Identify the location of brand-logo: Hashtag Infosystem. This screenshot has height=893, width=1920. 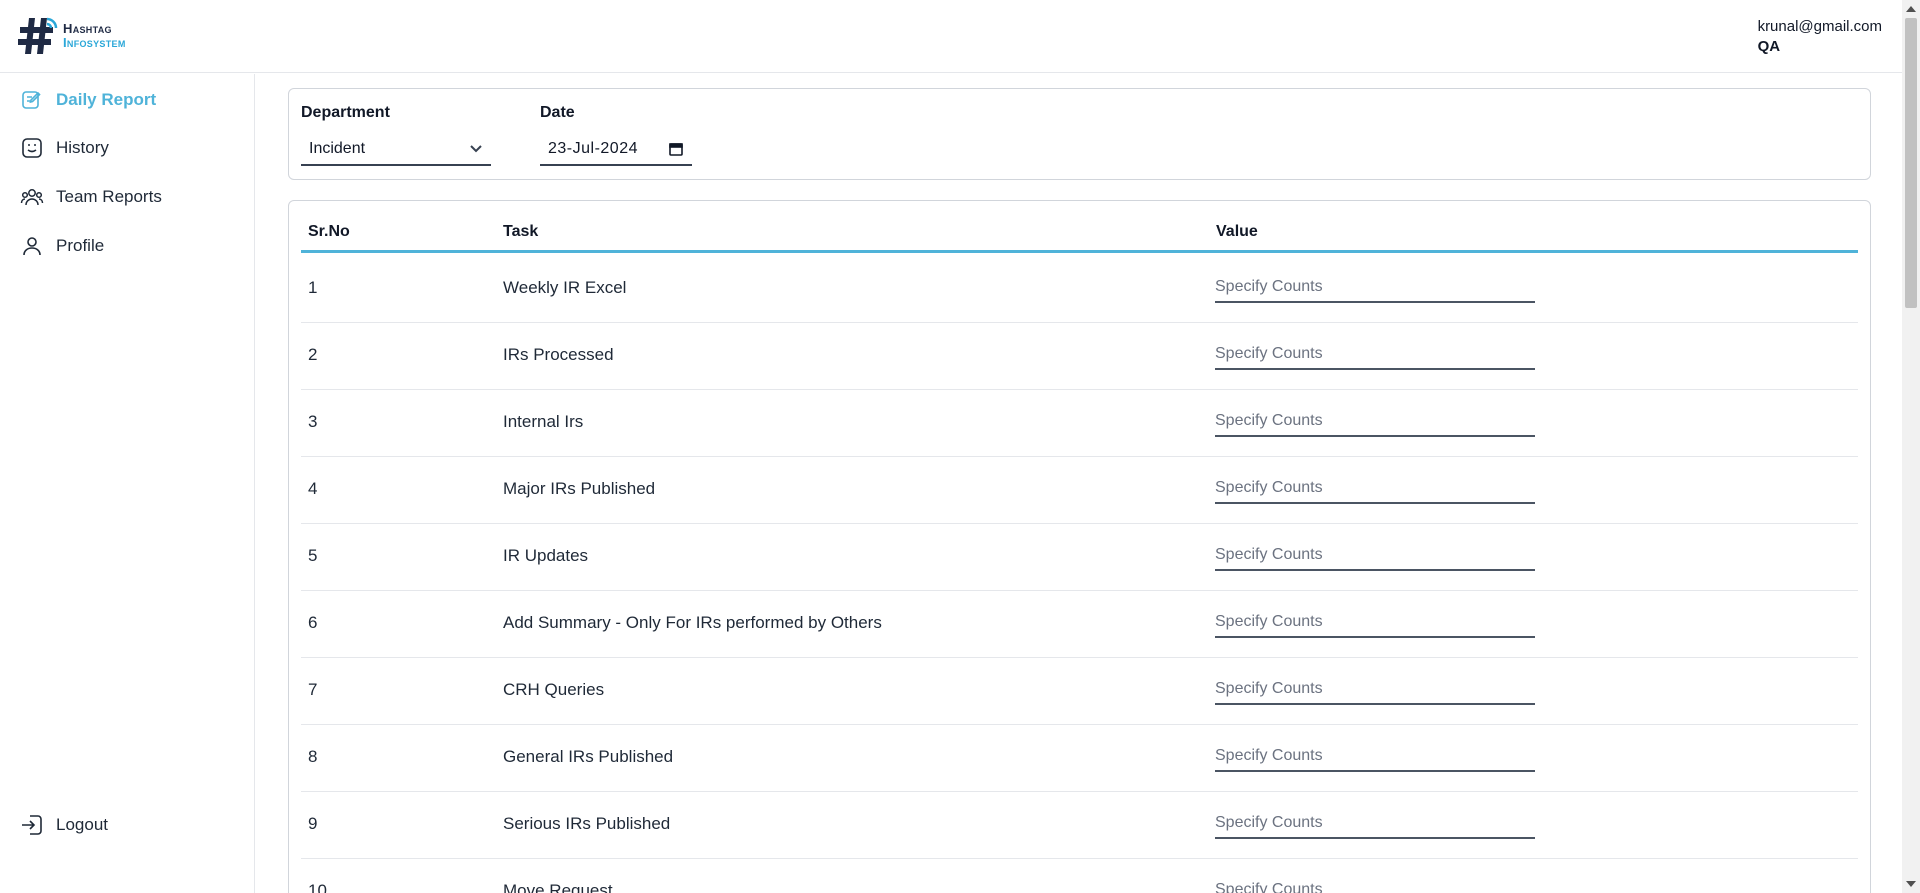
(71, 36).